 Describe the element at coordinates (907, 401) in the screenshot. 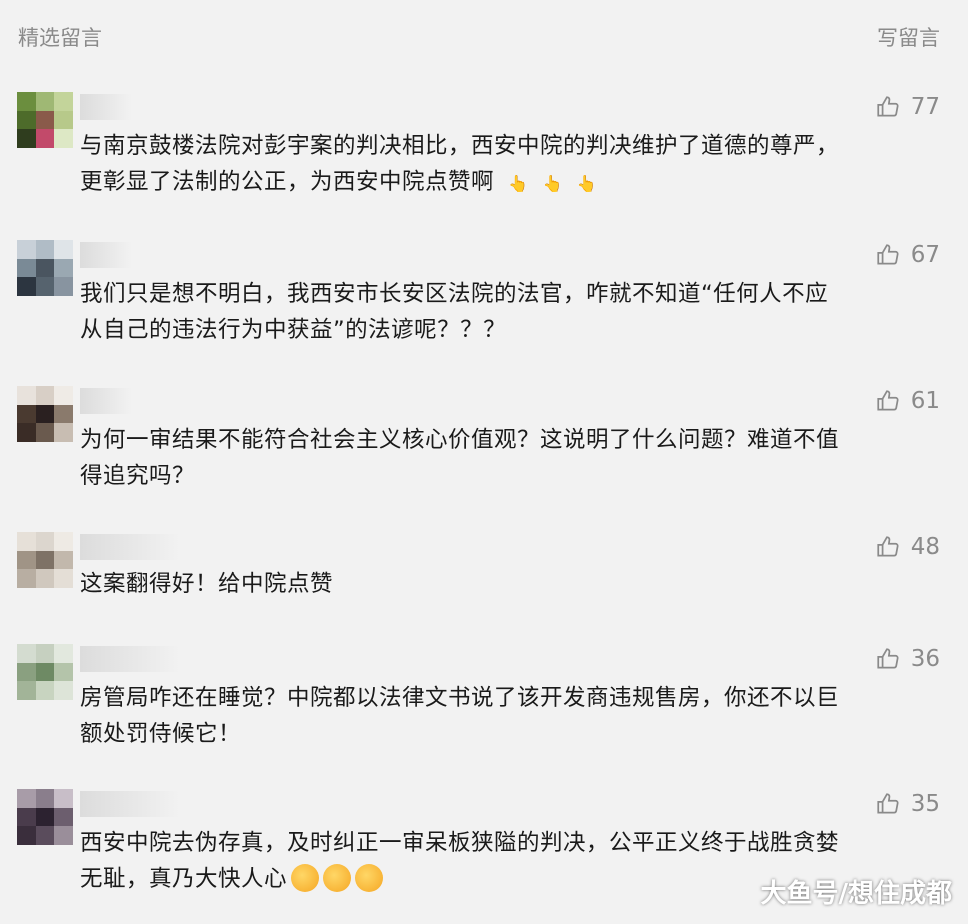

I see `like-button: 61` at that location.